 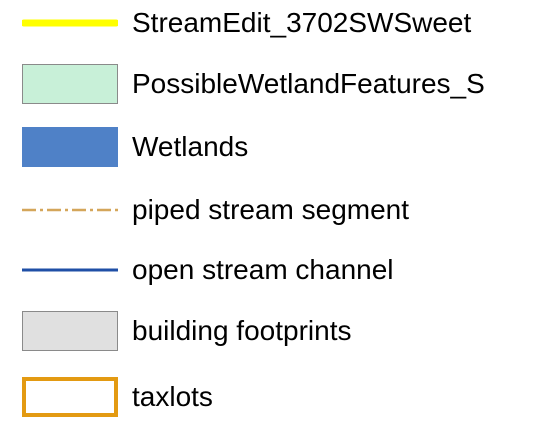 I want to click on legend-item-wetlands: Wetlands, so click(x=270, y=147).